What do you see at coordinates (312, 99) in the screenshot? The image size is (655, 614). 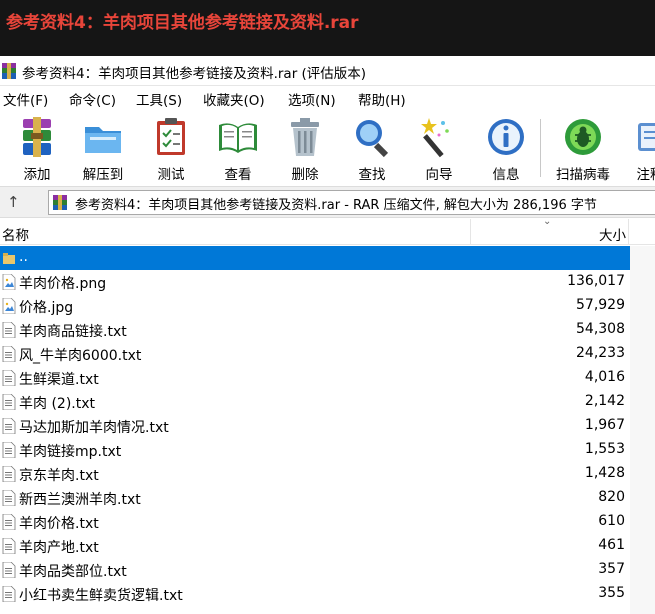 I see `menu-options: 选项(N)` at bounding box center [312, 99].